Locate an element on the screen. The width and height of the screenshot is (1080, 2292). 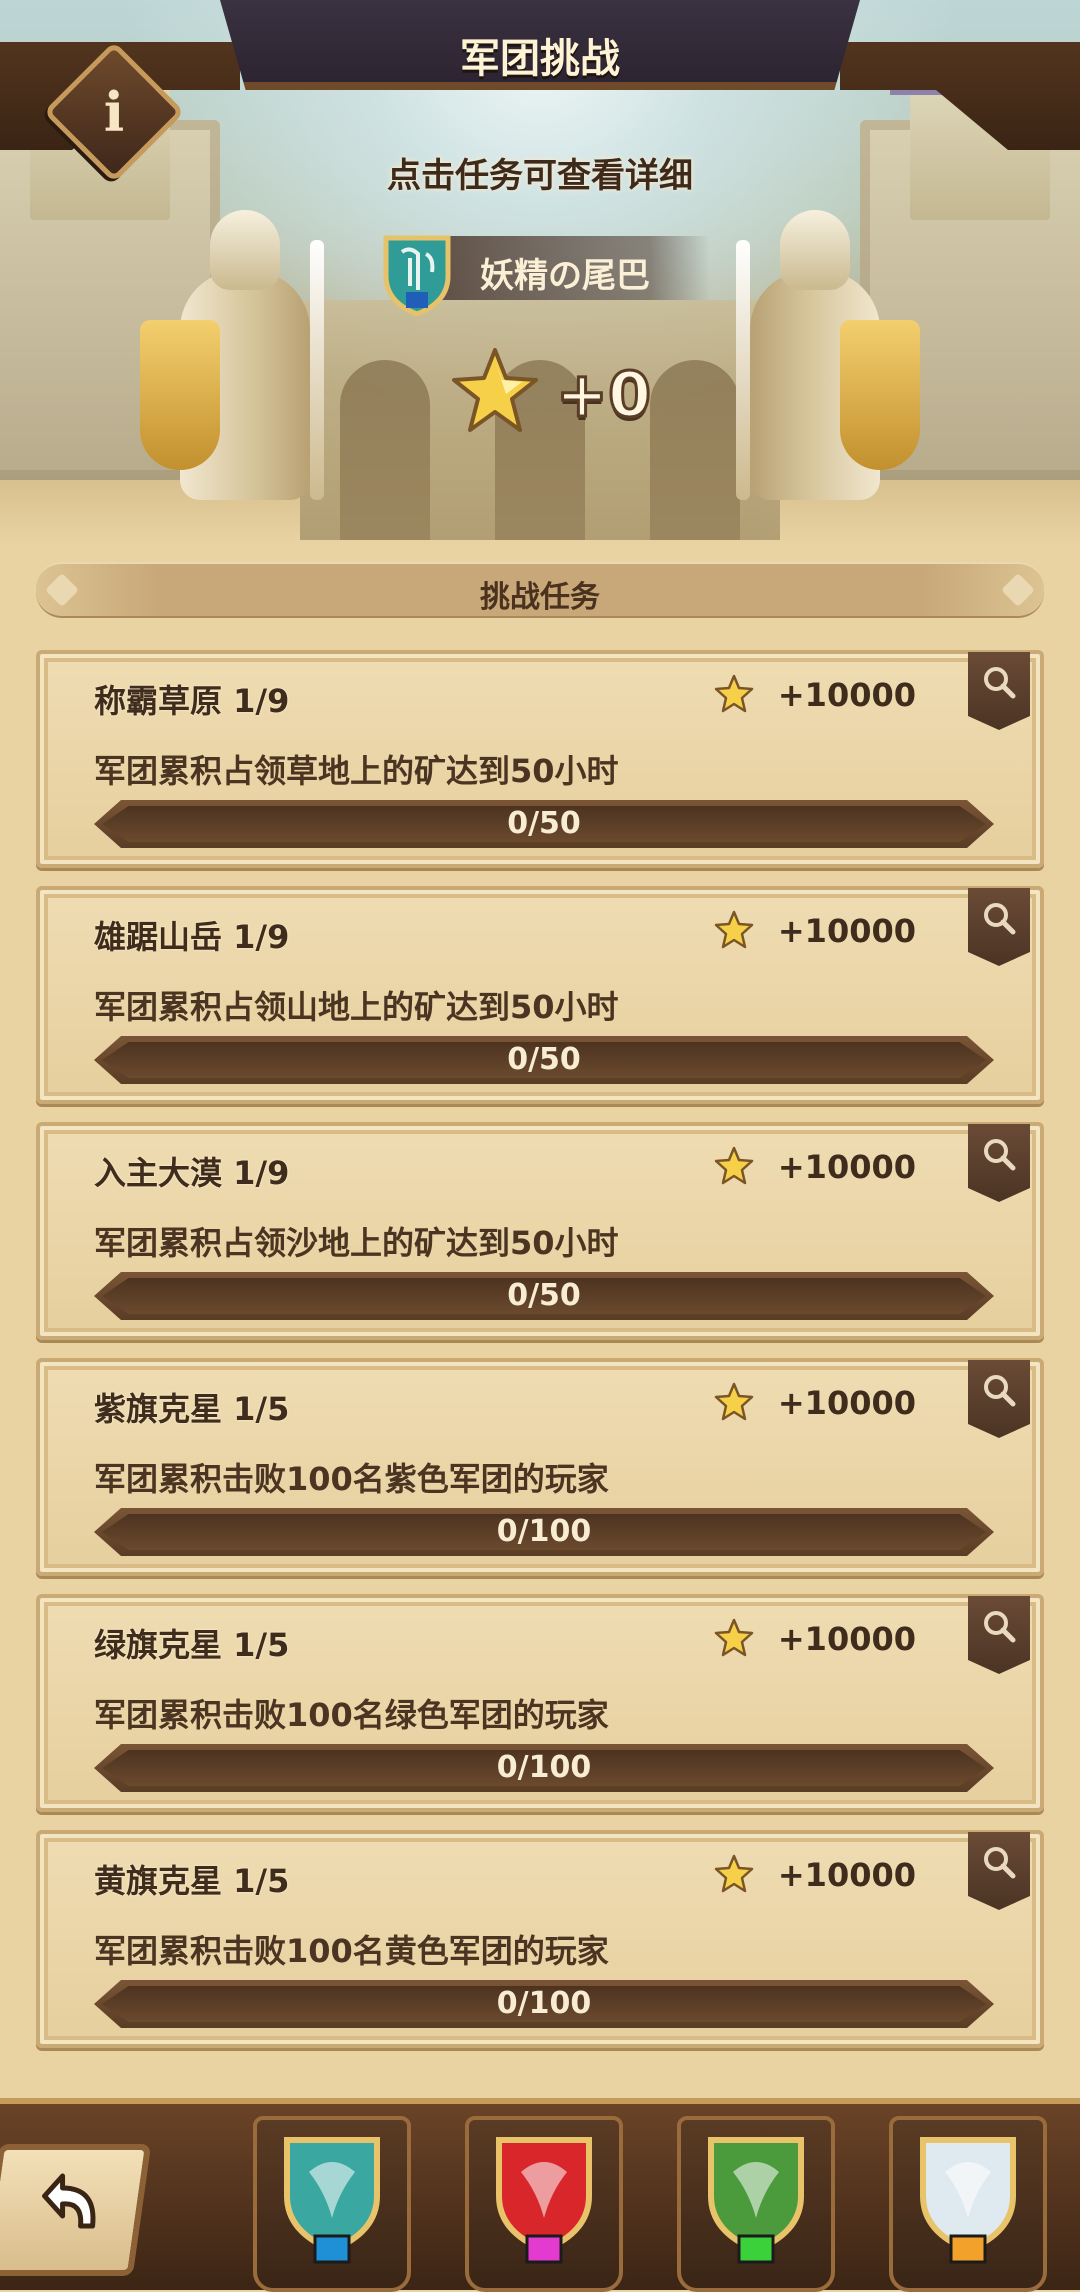
castle-gate is located at coordinates (540, 420).